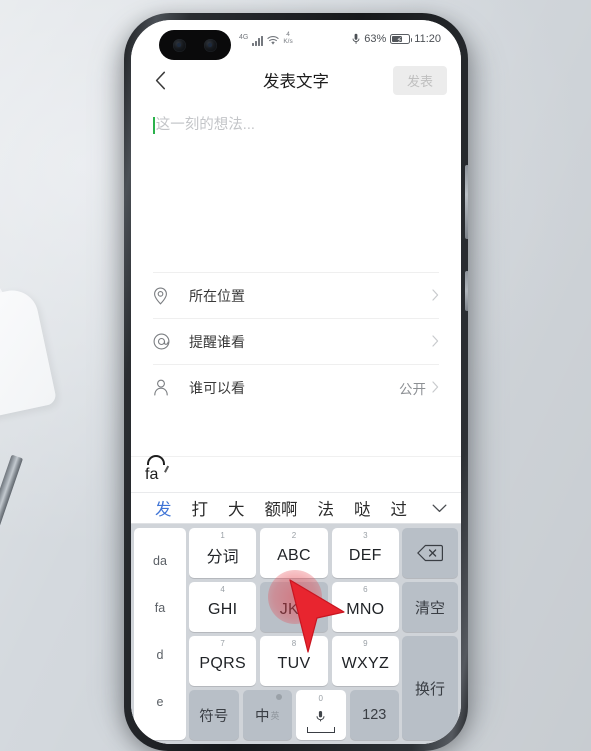 Image resolution: width=591 pixels, height=751 pixels. What do you see at coordinates (296, 433) in the screenshot?
I see `content-spacer` at bounding box center [296, 433].